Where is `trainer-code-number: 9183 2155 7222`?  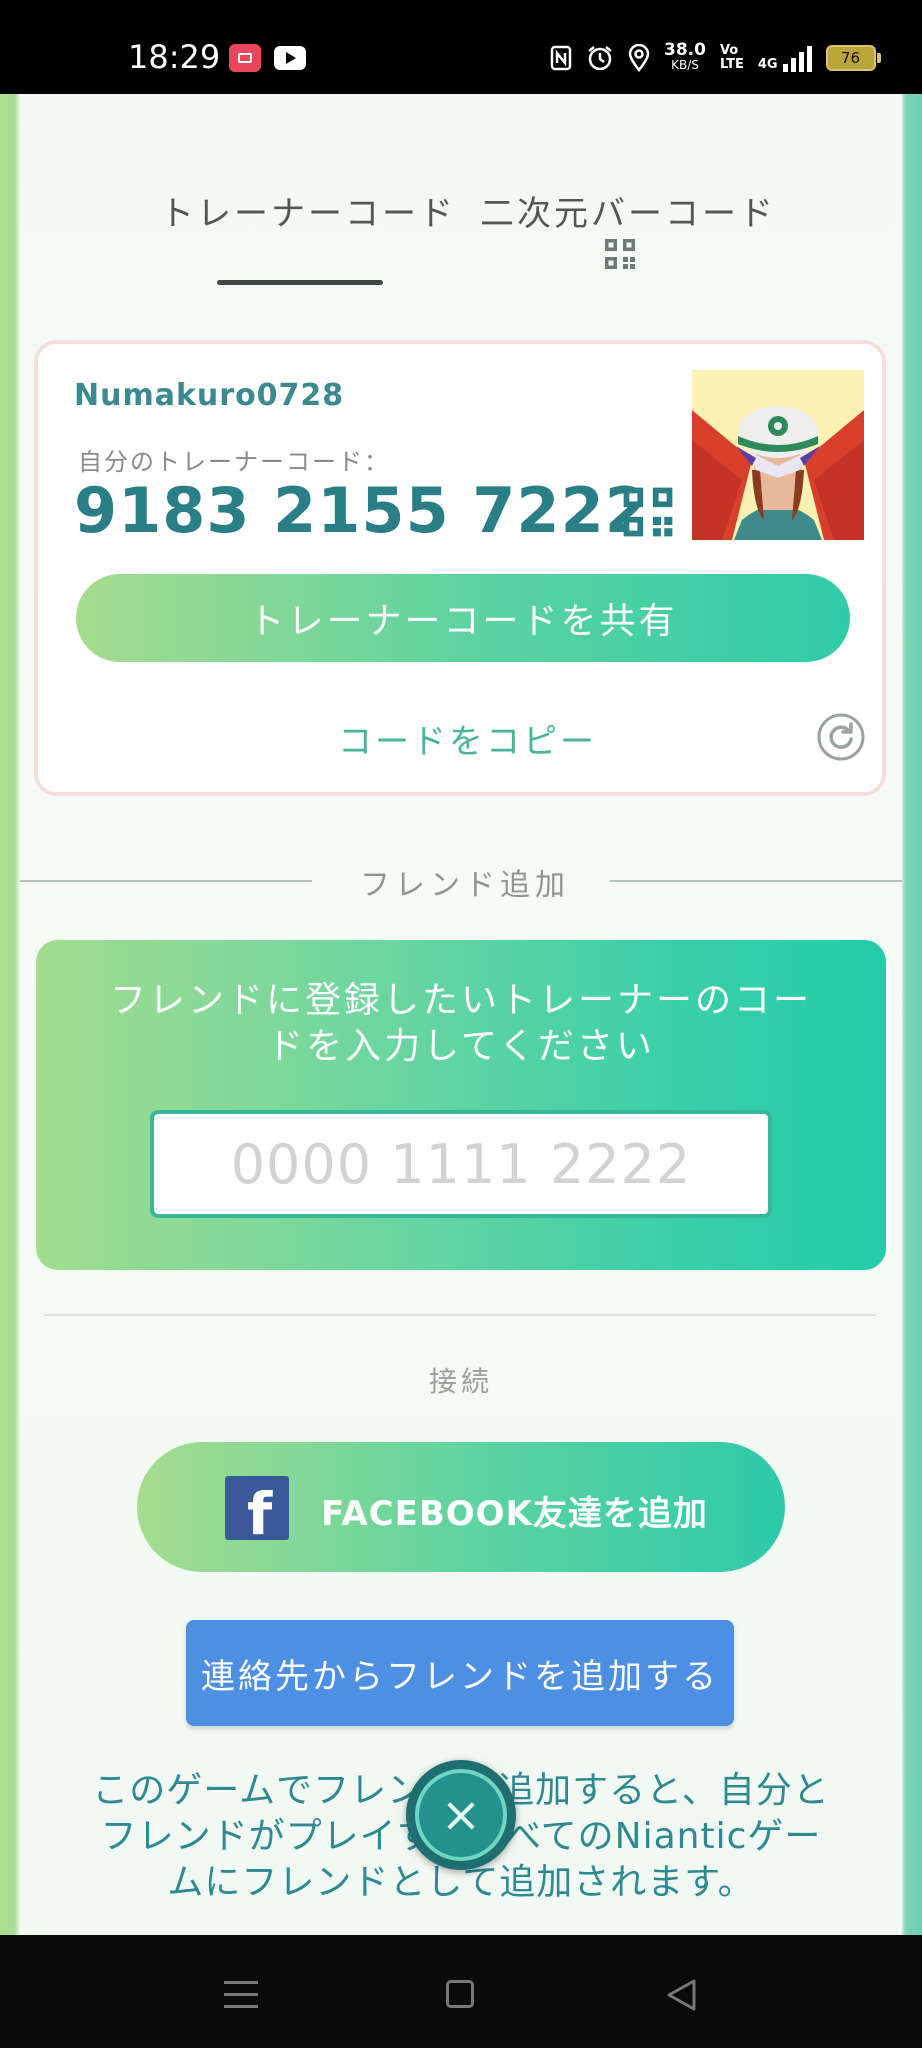
trainer-code-number: 9183 2155 7222 is located at coordinates (361, 510).